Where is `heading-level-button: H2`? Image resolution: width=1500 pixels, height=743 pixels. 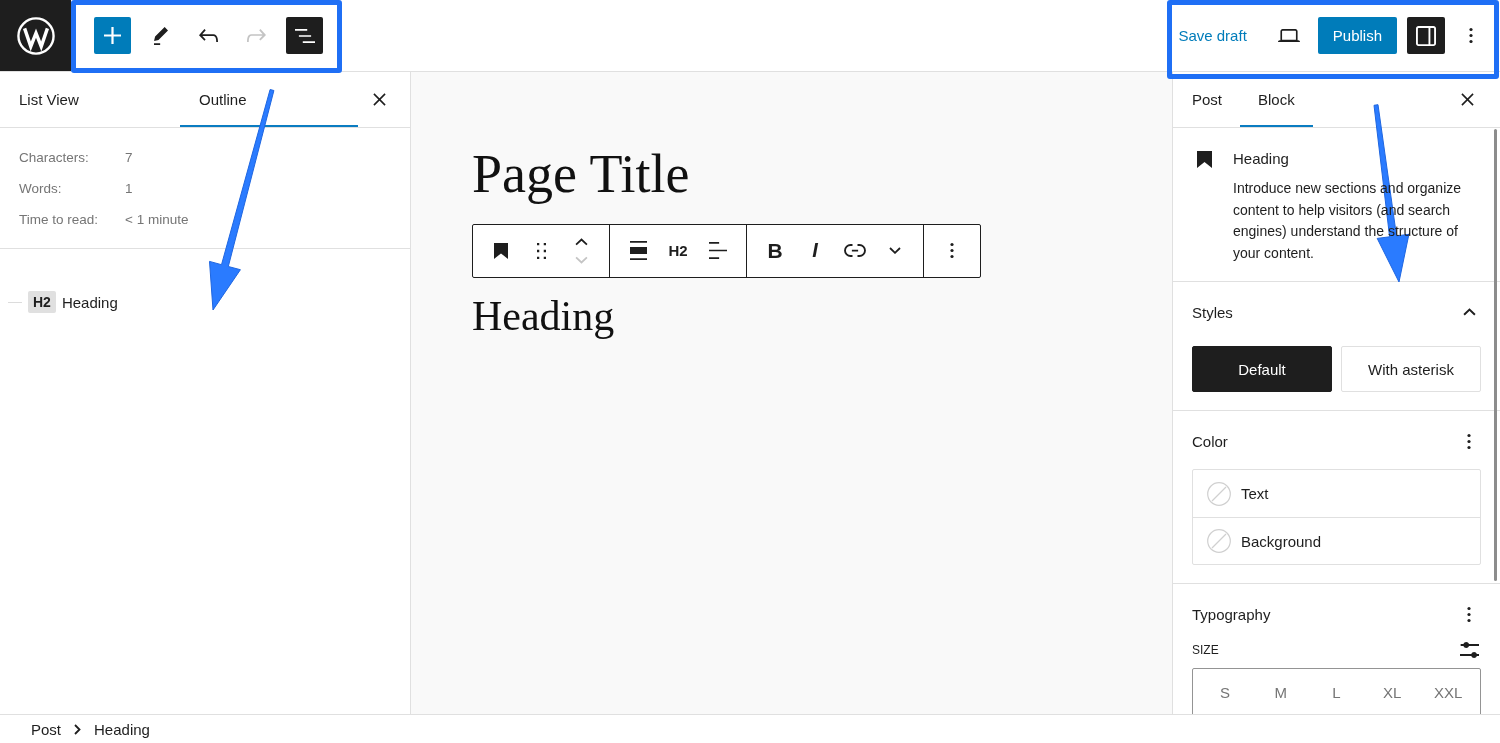
heading-level-button: H2 is located at coordinates (678, 250).